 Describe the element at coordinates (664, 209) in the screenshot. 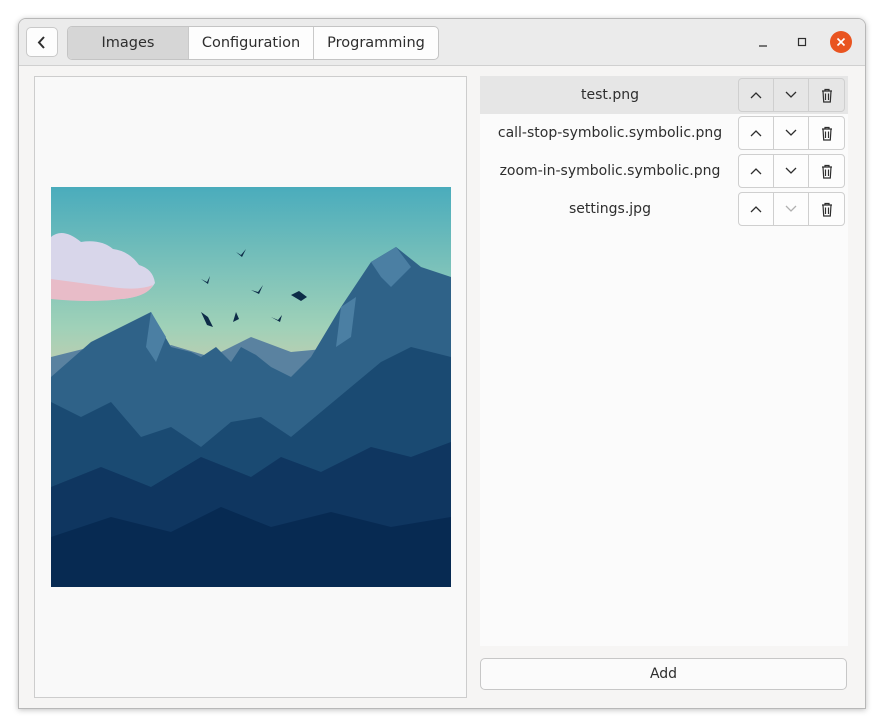

I see `list-item: settings.jpg` at that location.